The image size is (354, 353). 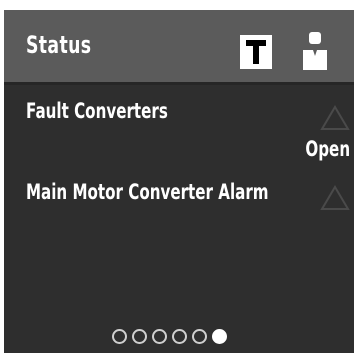 What do you see at coordinates (315, 52) in the screenshot?
I see `user-icon` at bounding box center [315, 52].